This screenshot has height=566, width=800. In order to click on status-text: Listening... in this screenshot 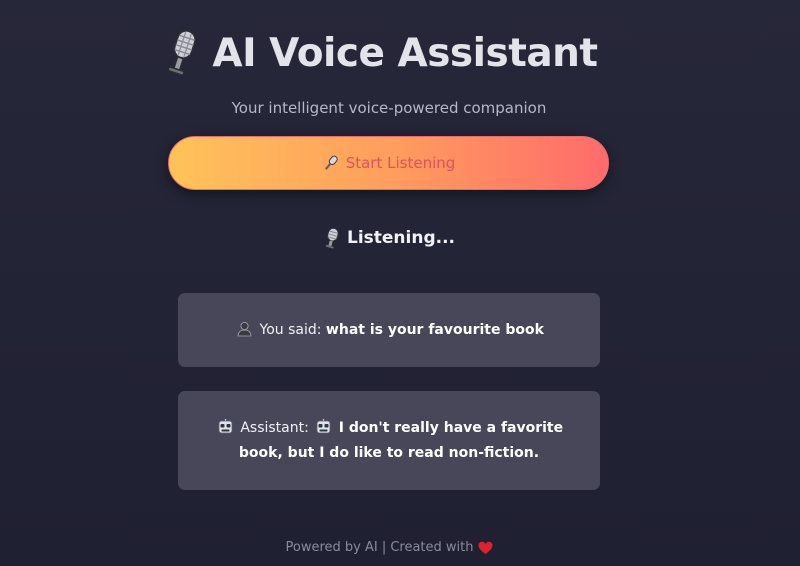, I will do `click(400, 238)`.